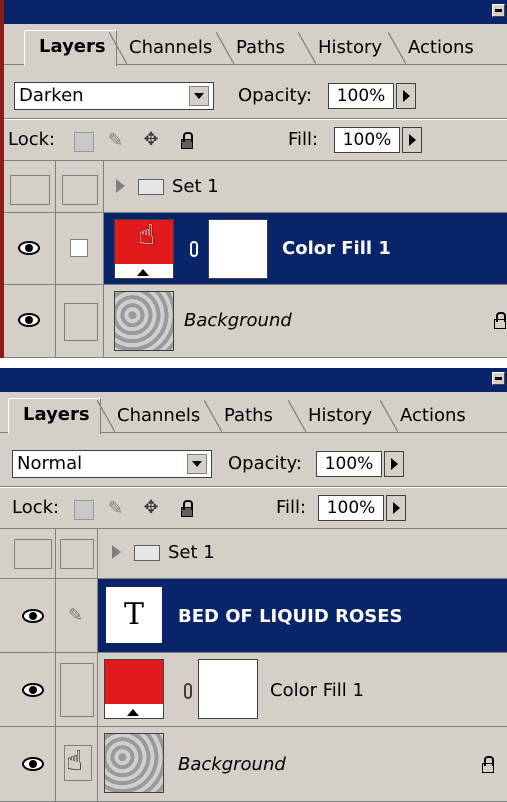 The width and height of the screenshot is (507, 802). I want to click on layer-row-colorfill: ☝ Color Fill 1, so click(255, 249).